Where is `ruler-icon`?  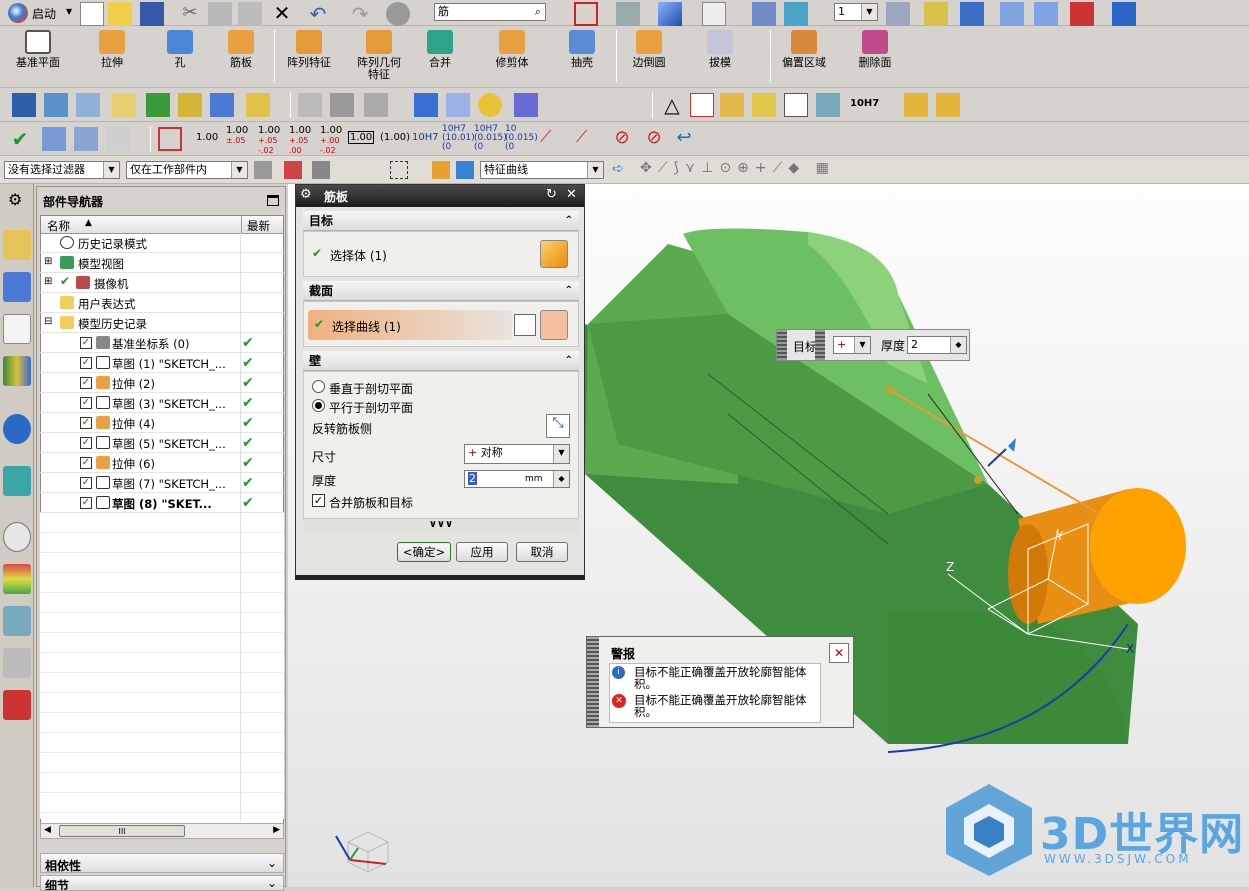 ruler-icon is located at coordinates (1124, 14).